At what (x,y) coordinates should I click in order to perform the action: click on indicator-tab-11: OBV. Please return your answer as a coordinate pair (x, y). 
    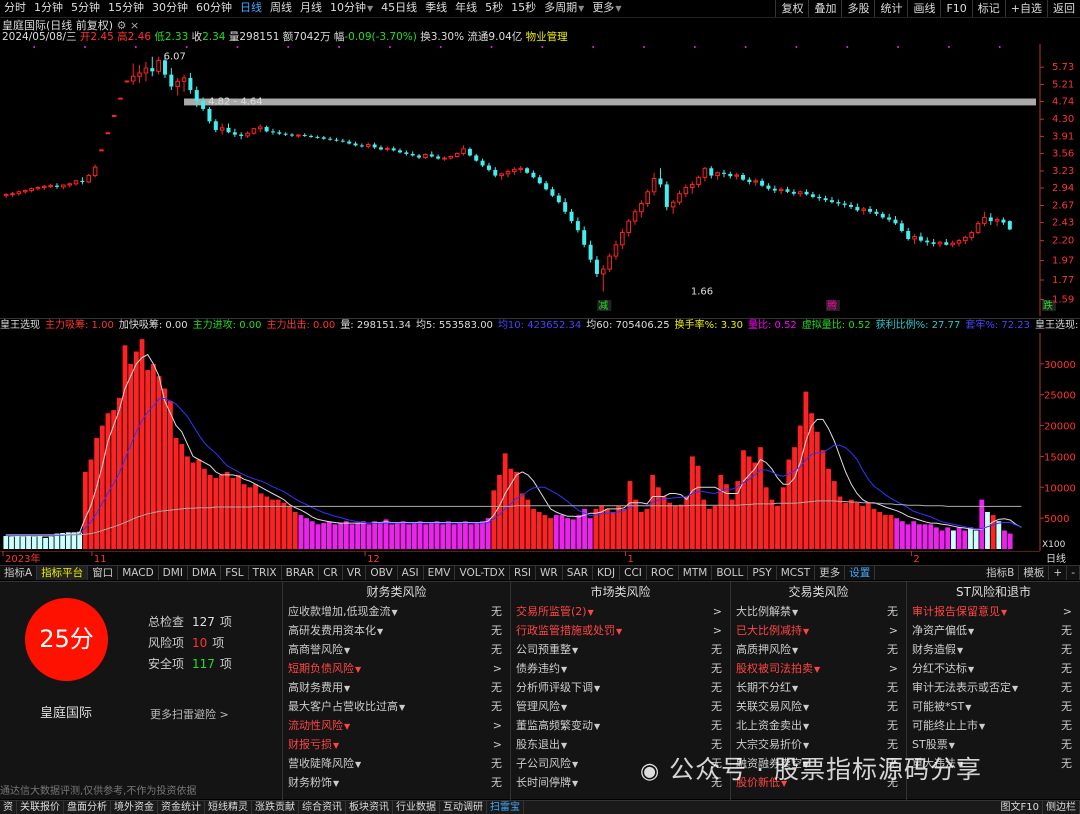
    Looking at the image, I should click on (382, 573).